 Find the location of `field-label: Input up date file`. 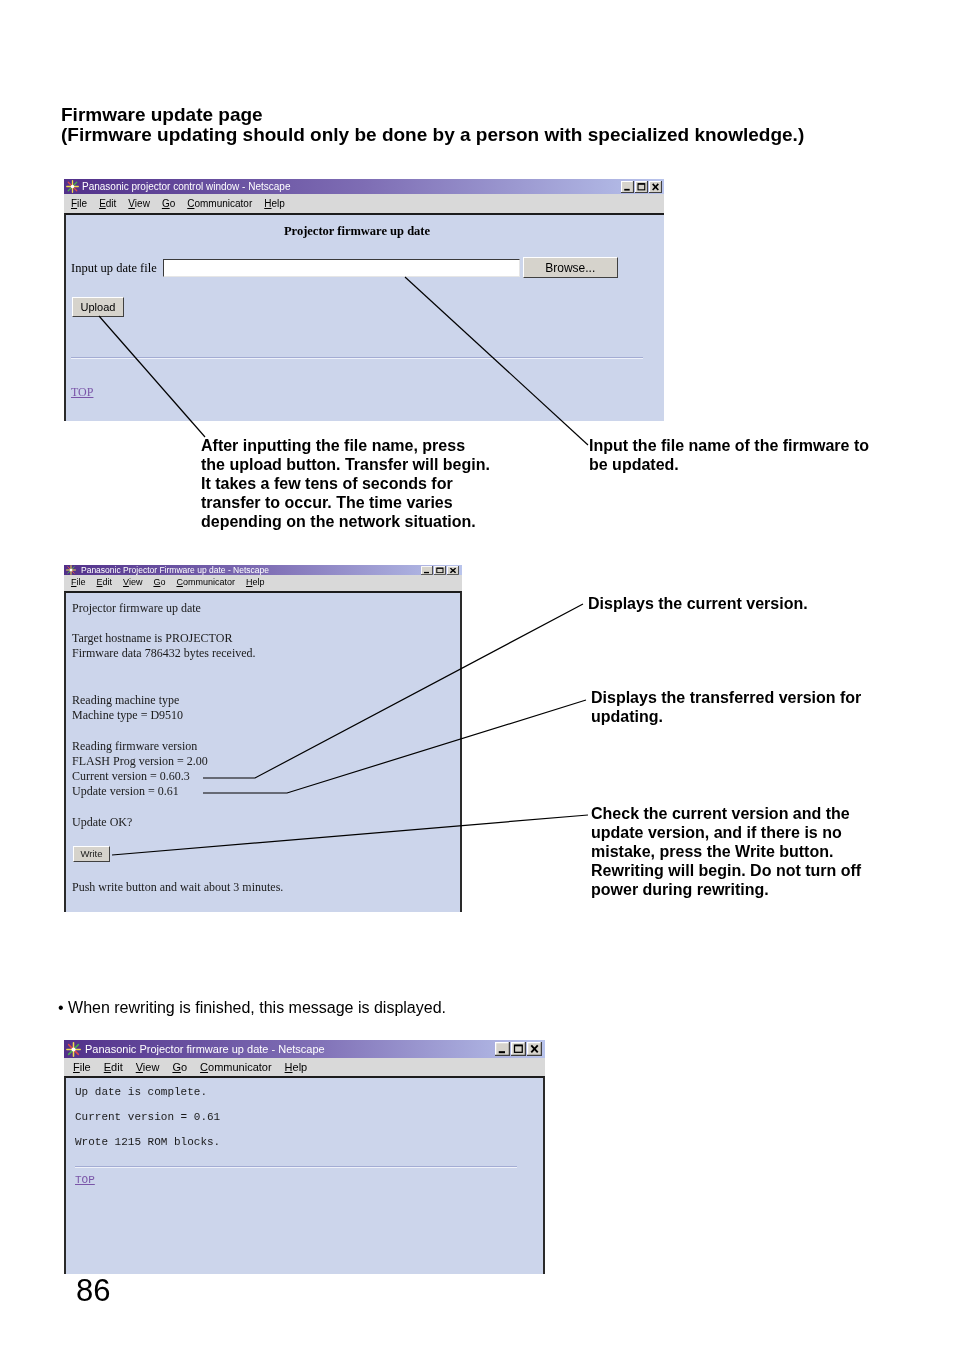

field-label: Input up date file is located at coordinates (114, 267).